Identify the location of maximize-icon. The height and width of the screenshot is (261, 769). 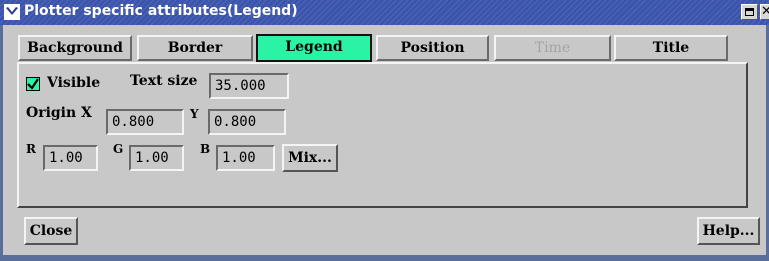
(749, 12).